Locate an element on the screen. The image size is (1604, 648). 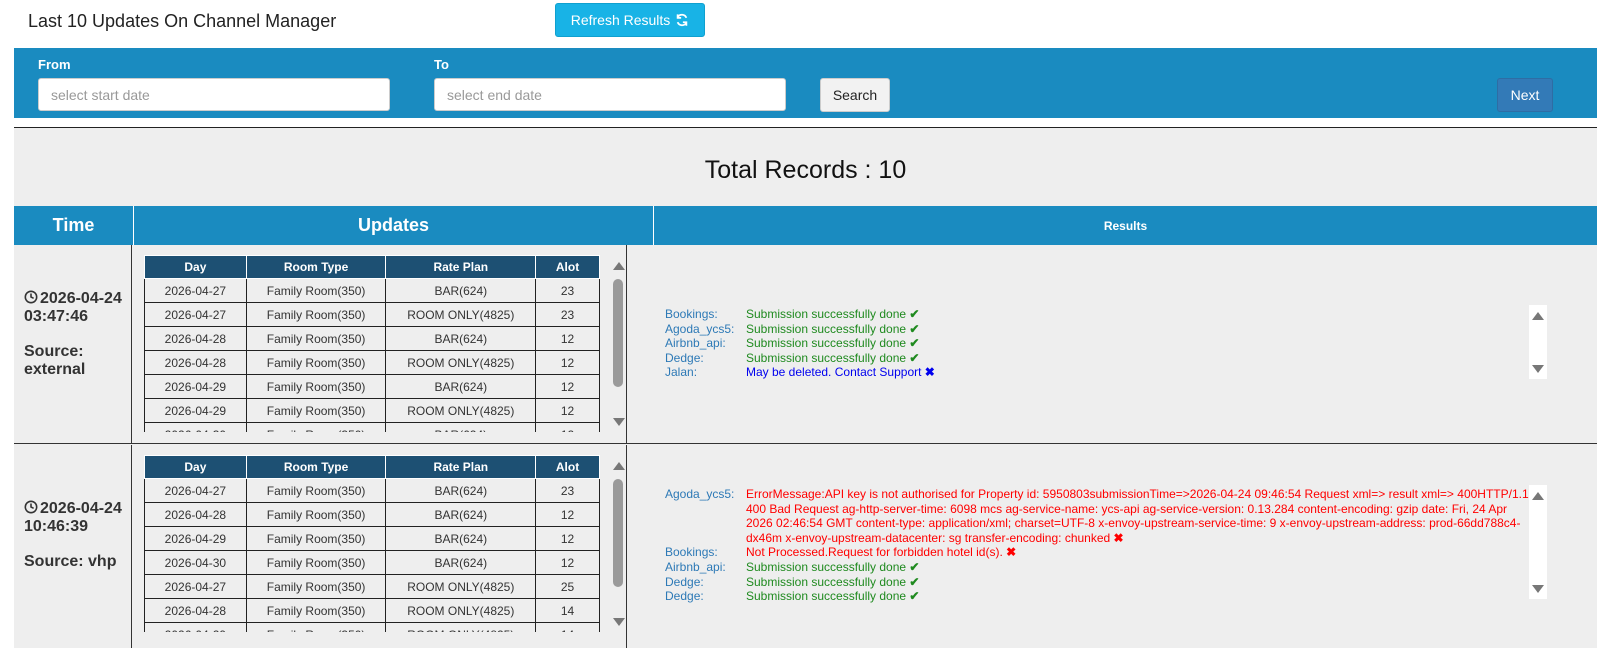
record-time: 2026-04-24 10:46:39 Source: vhp is located at coordinates (79, 535).